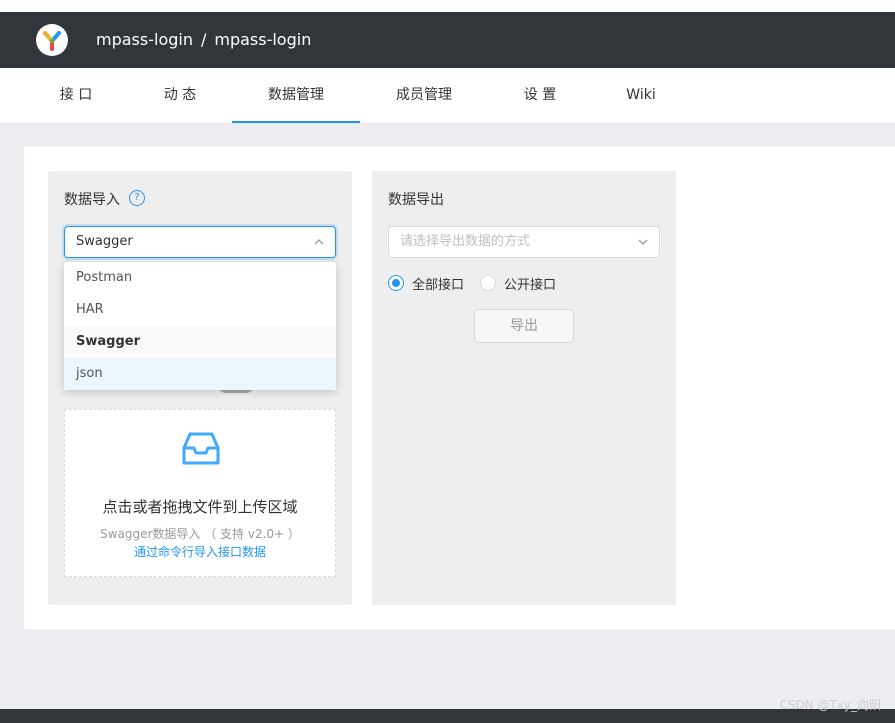 The width and height of the screenshot is (895, 723). I want to click on tab-interface: 接 口, so click(76, 95).